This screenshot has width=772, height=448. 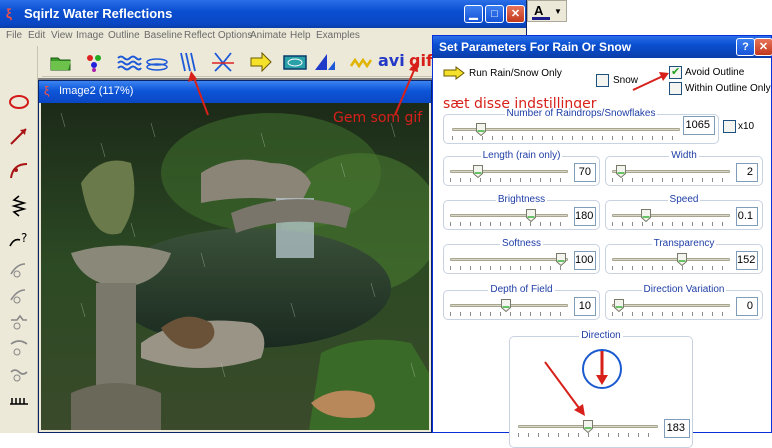 What do you see at coordinates (19, 206) in the screenshot?
I see `zigzag-line-tool-icon` at bounding box center [19, 206].